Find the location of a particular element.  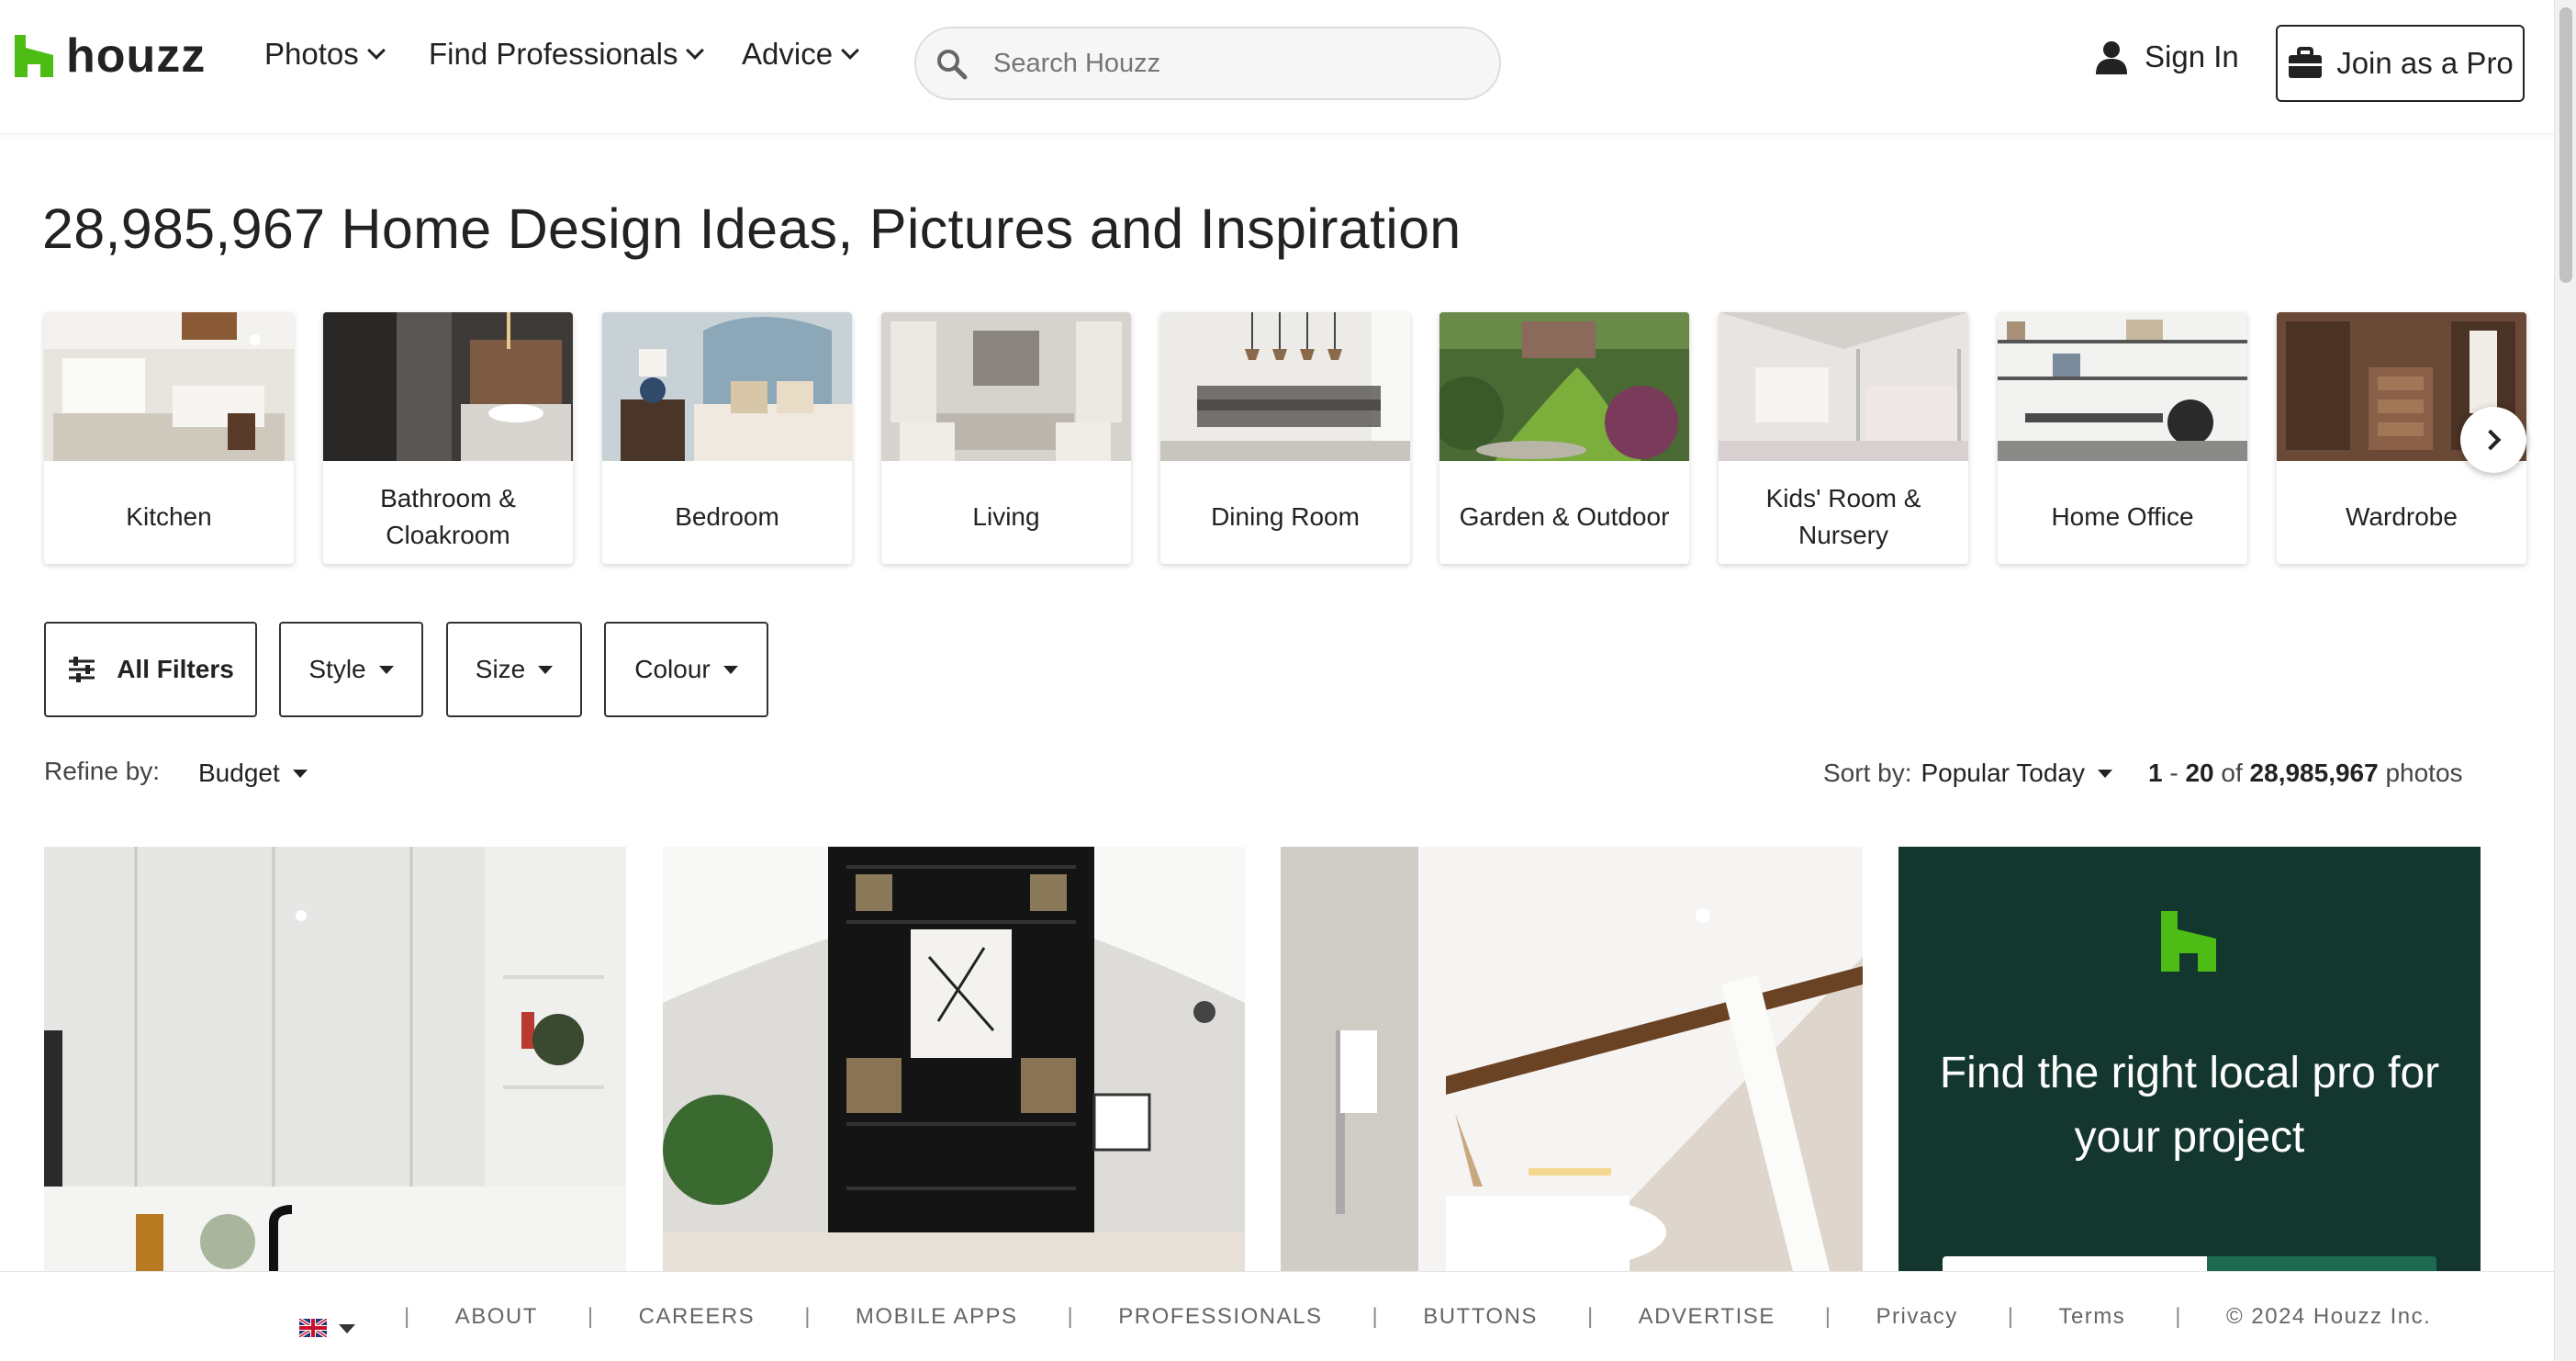

category-living: Living is located at coordinates (1006, 438).